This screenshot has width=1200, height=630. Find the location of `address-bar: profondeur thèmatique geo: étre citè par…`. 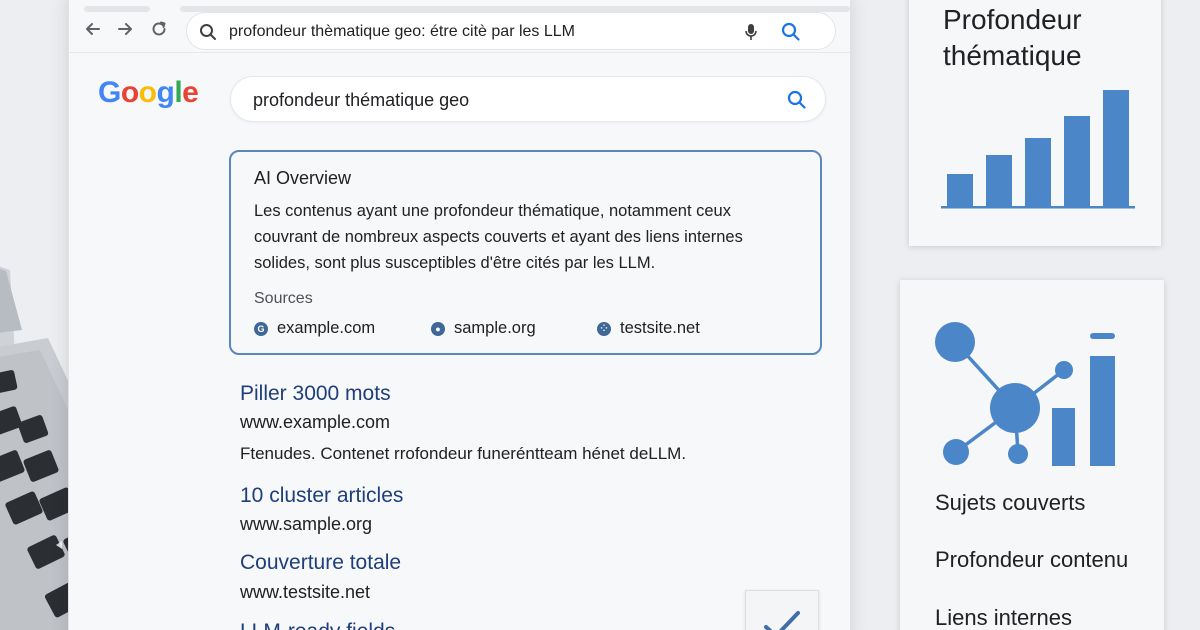

address-bar: profondeur thèmatique geo: étre citè par… is located at coordinates (511, 31).